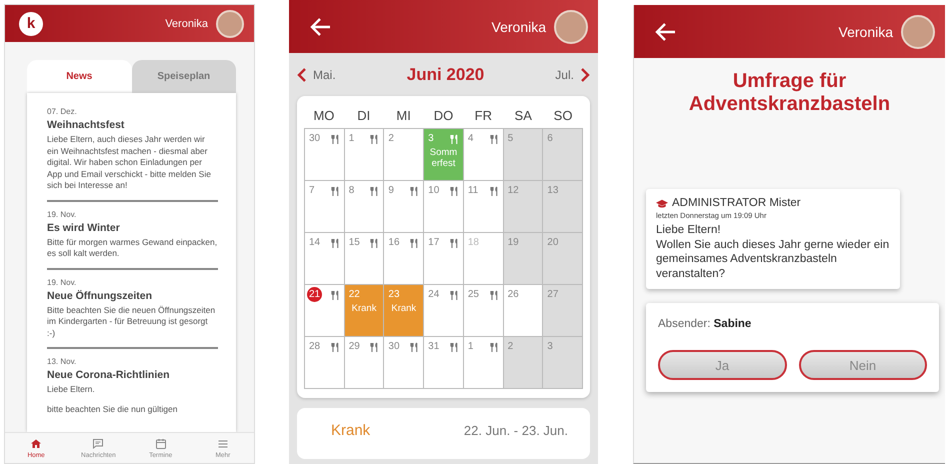 Image resolution: width=949 pixels, height=464 pixels. I want to click on day-cell: 17, so click(444, 259).